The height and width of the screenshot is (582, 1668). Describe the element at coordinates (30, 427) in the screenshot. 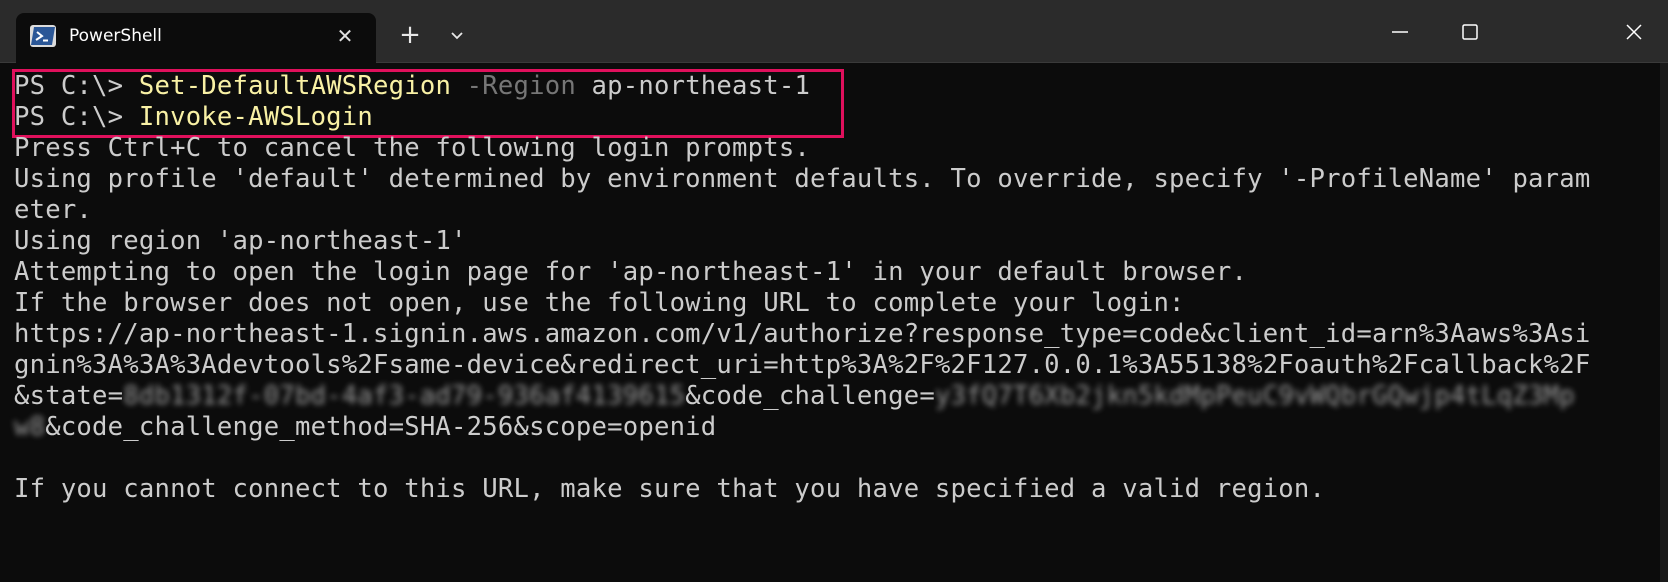

I see `redacted-code-challenge: w8` at that location.